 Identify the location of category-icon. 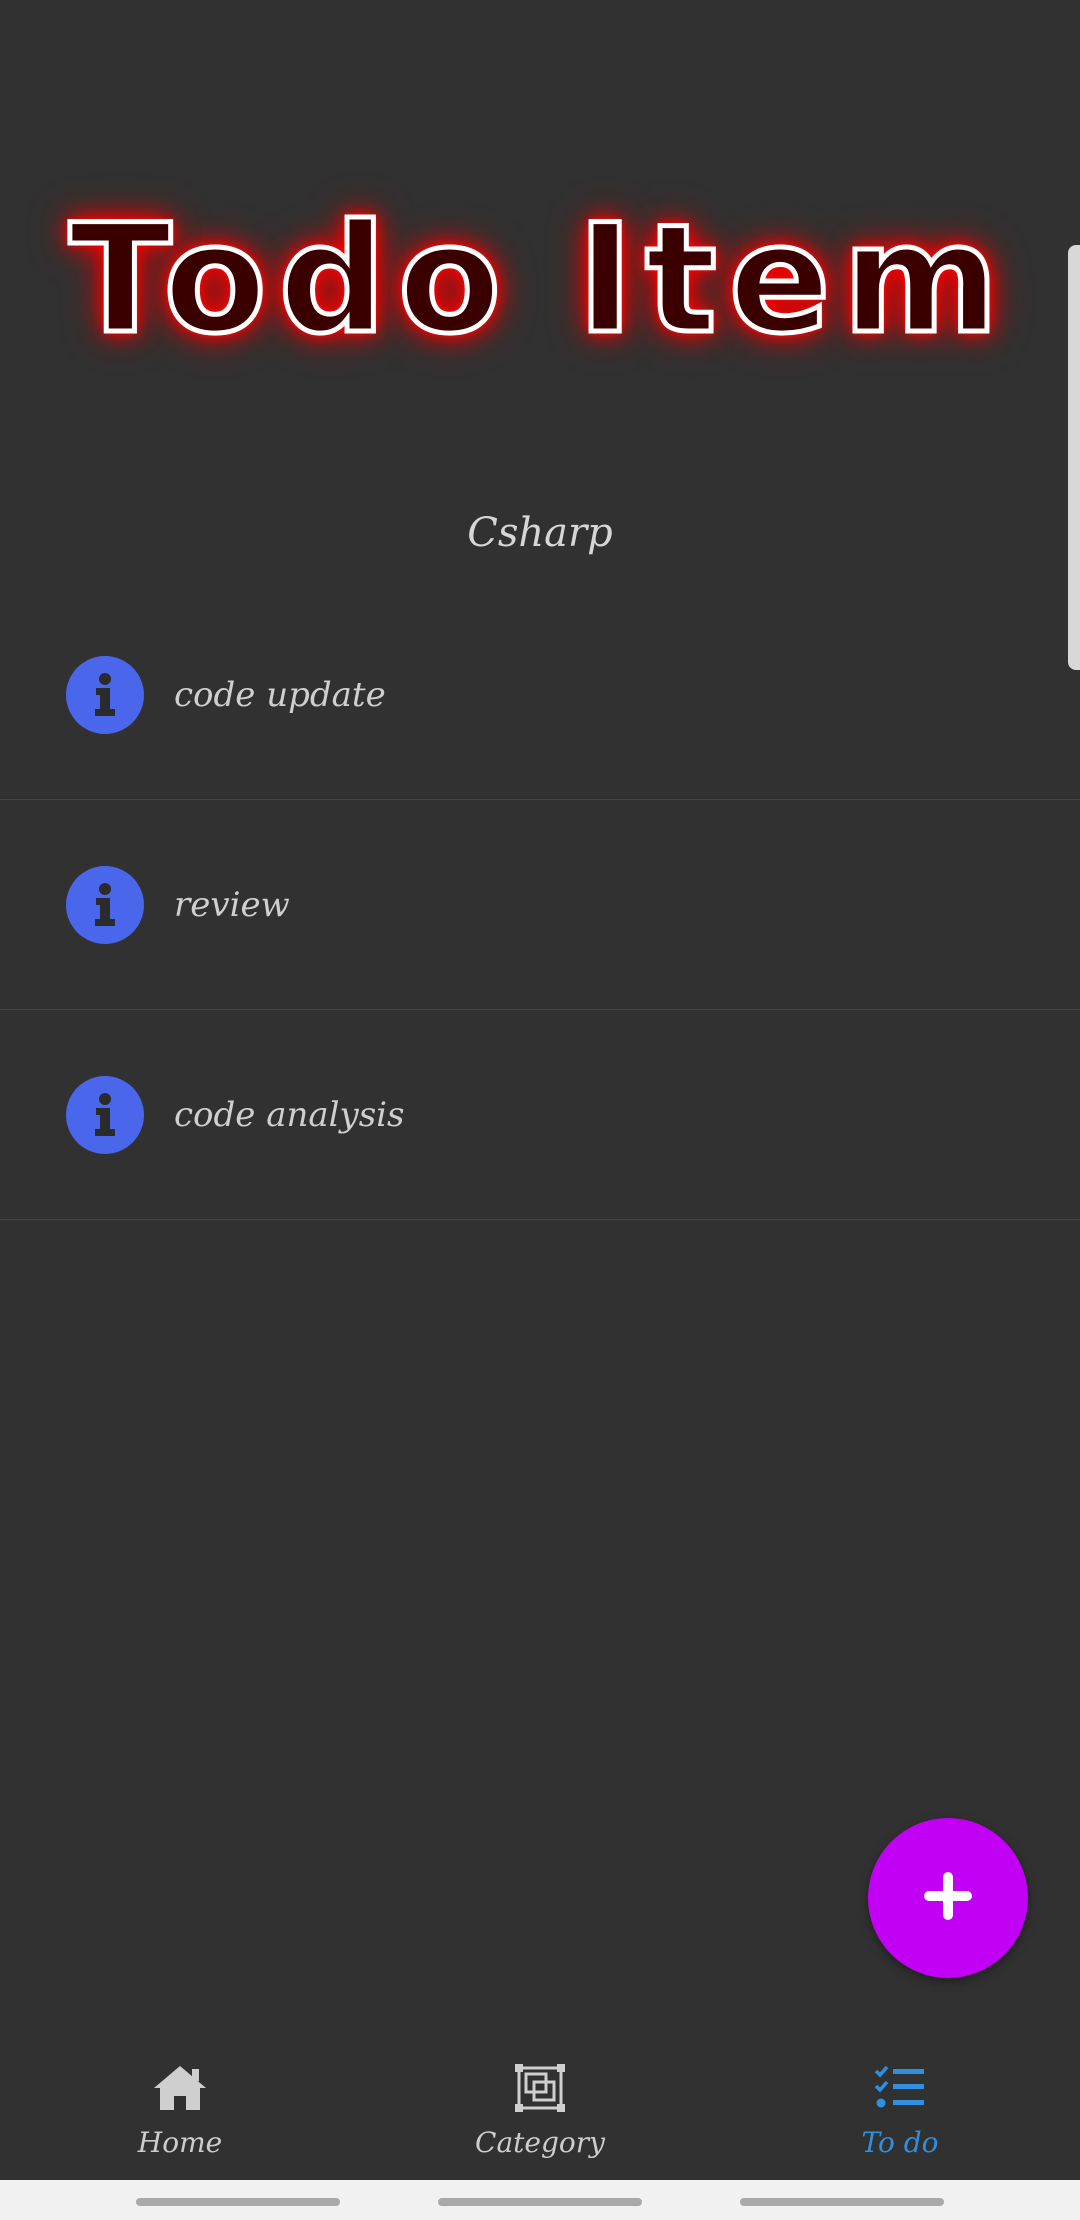
(540, 2088).